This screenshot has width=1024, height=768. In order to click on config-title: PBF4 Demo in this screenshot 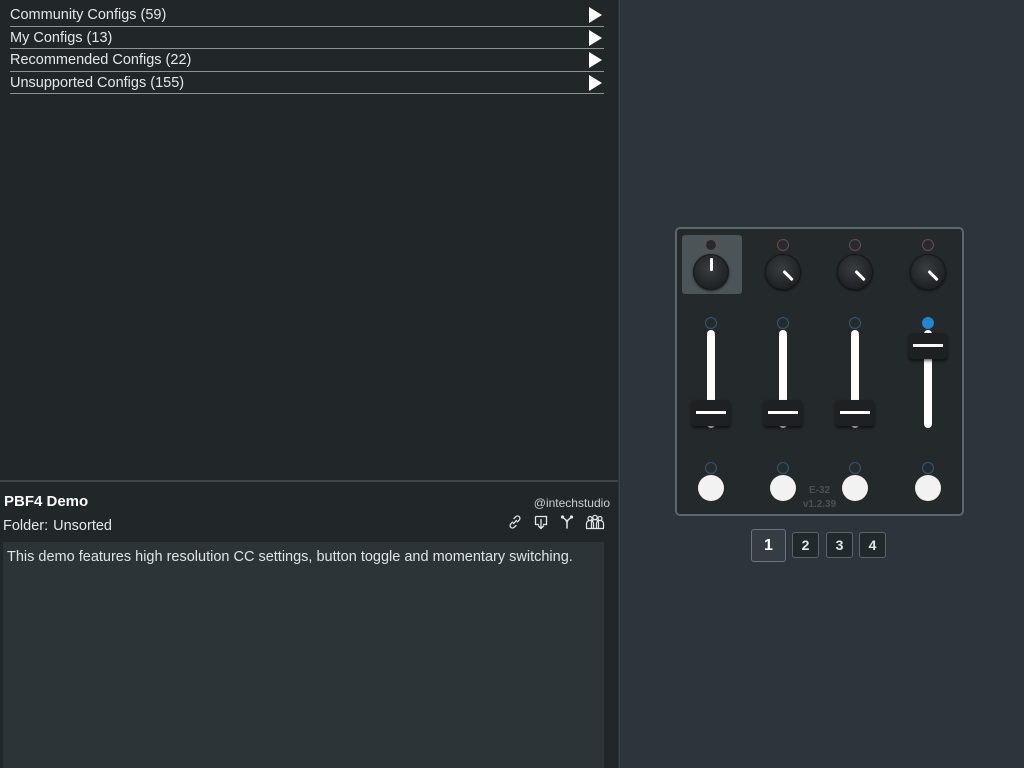, I will do `click(46, 501)`.